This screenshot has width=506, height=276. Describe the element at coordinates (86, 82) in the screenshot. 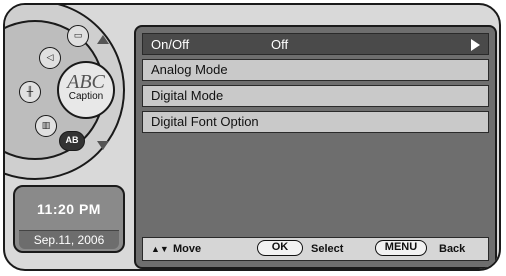

I see `caption-abc-glyph: ABC` at that location.